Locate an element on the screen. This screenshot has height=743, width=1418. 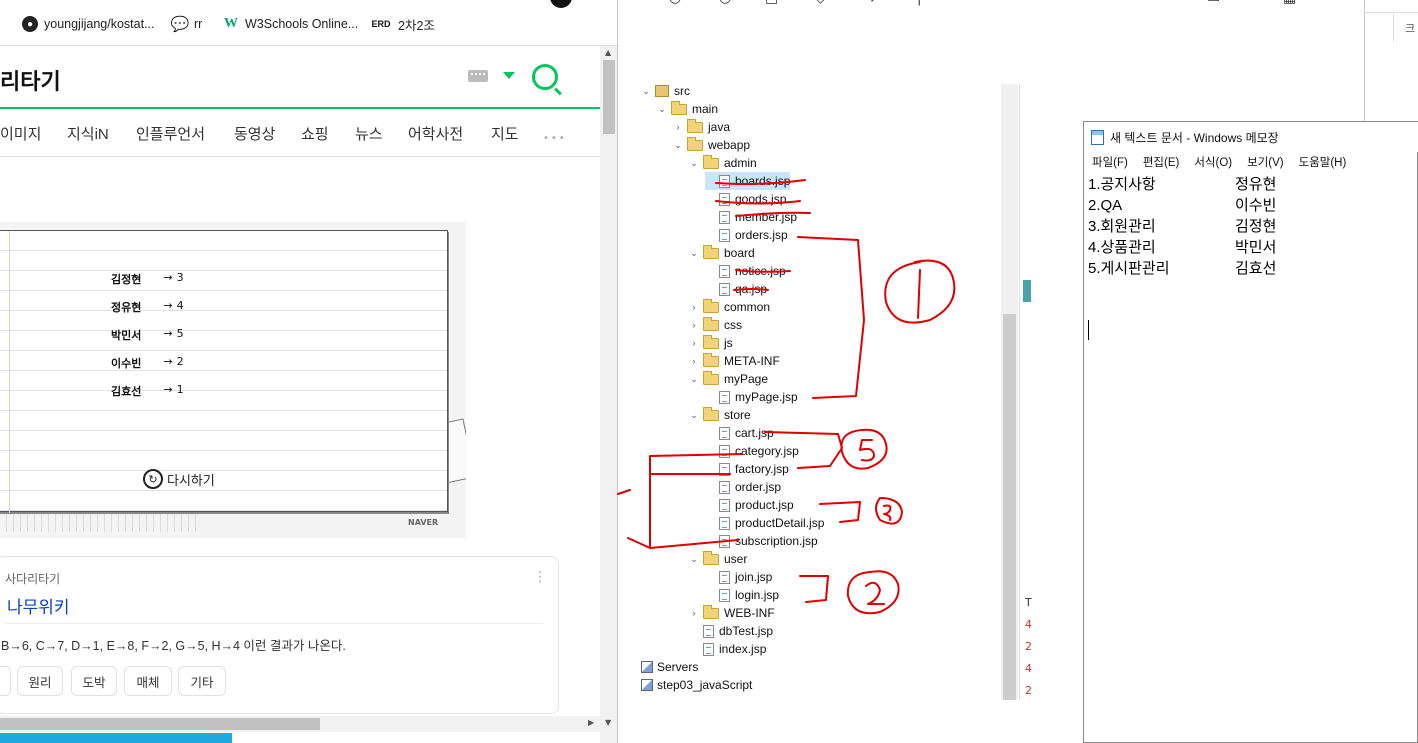
chip: 원리 is located at coordinates (40, 681).